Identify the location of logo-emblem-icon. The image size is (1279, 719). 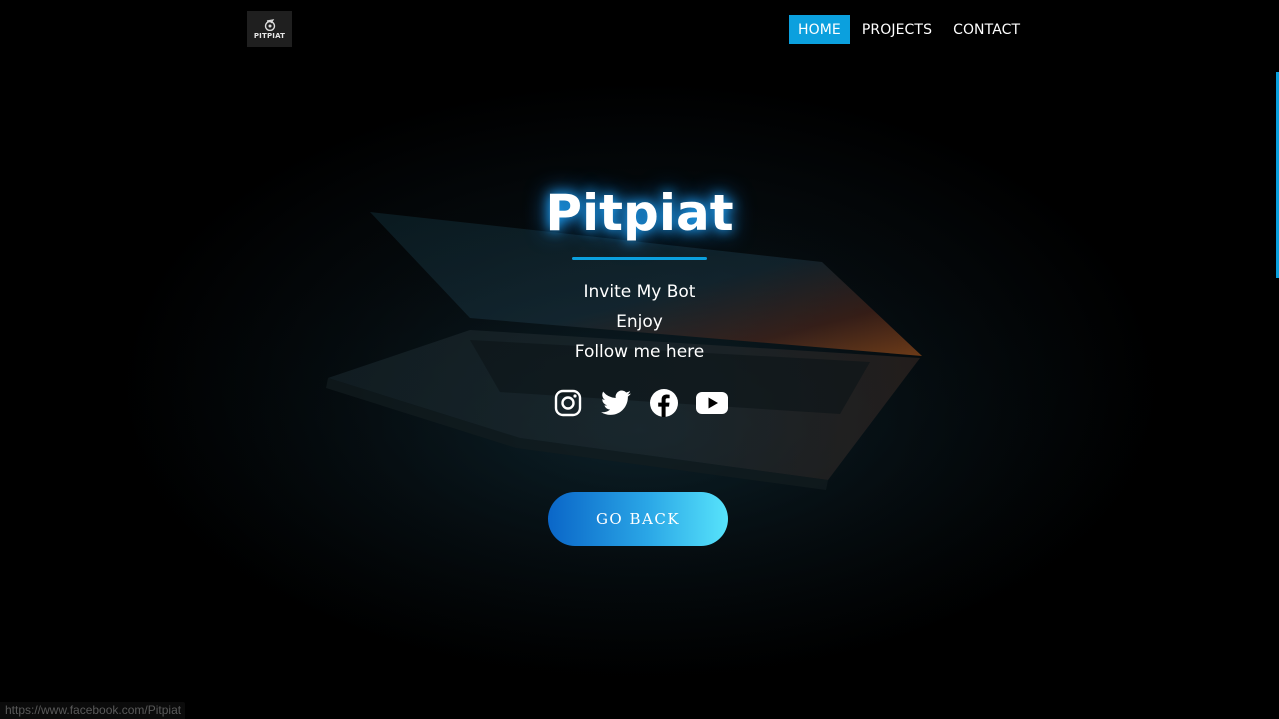
(269, 24).